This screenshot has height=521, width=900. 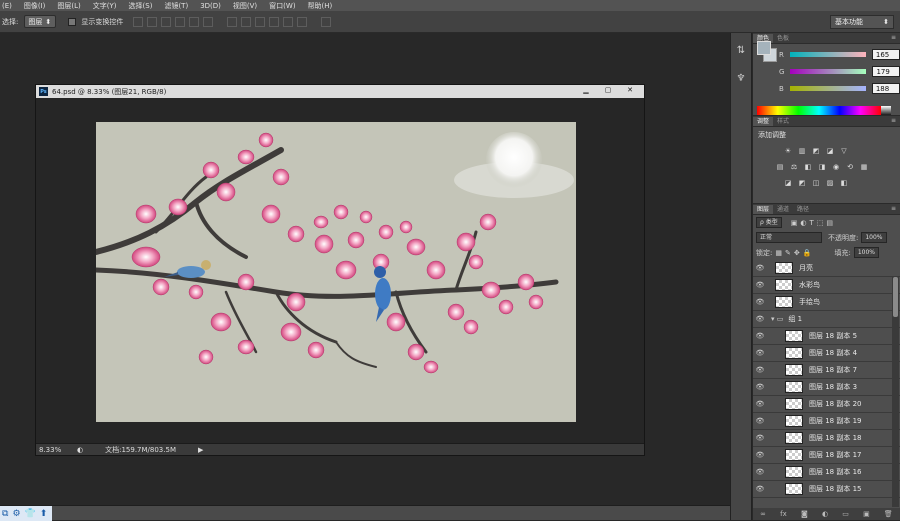 What do you see at coordinates (826, 489) in the screenshot?
I see `layer-row: 👁 图层 18 副本 15` at bounding box center [826, 489].